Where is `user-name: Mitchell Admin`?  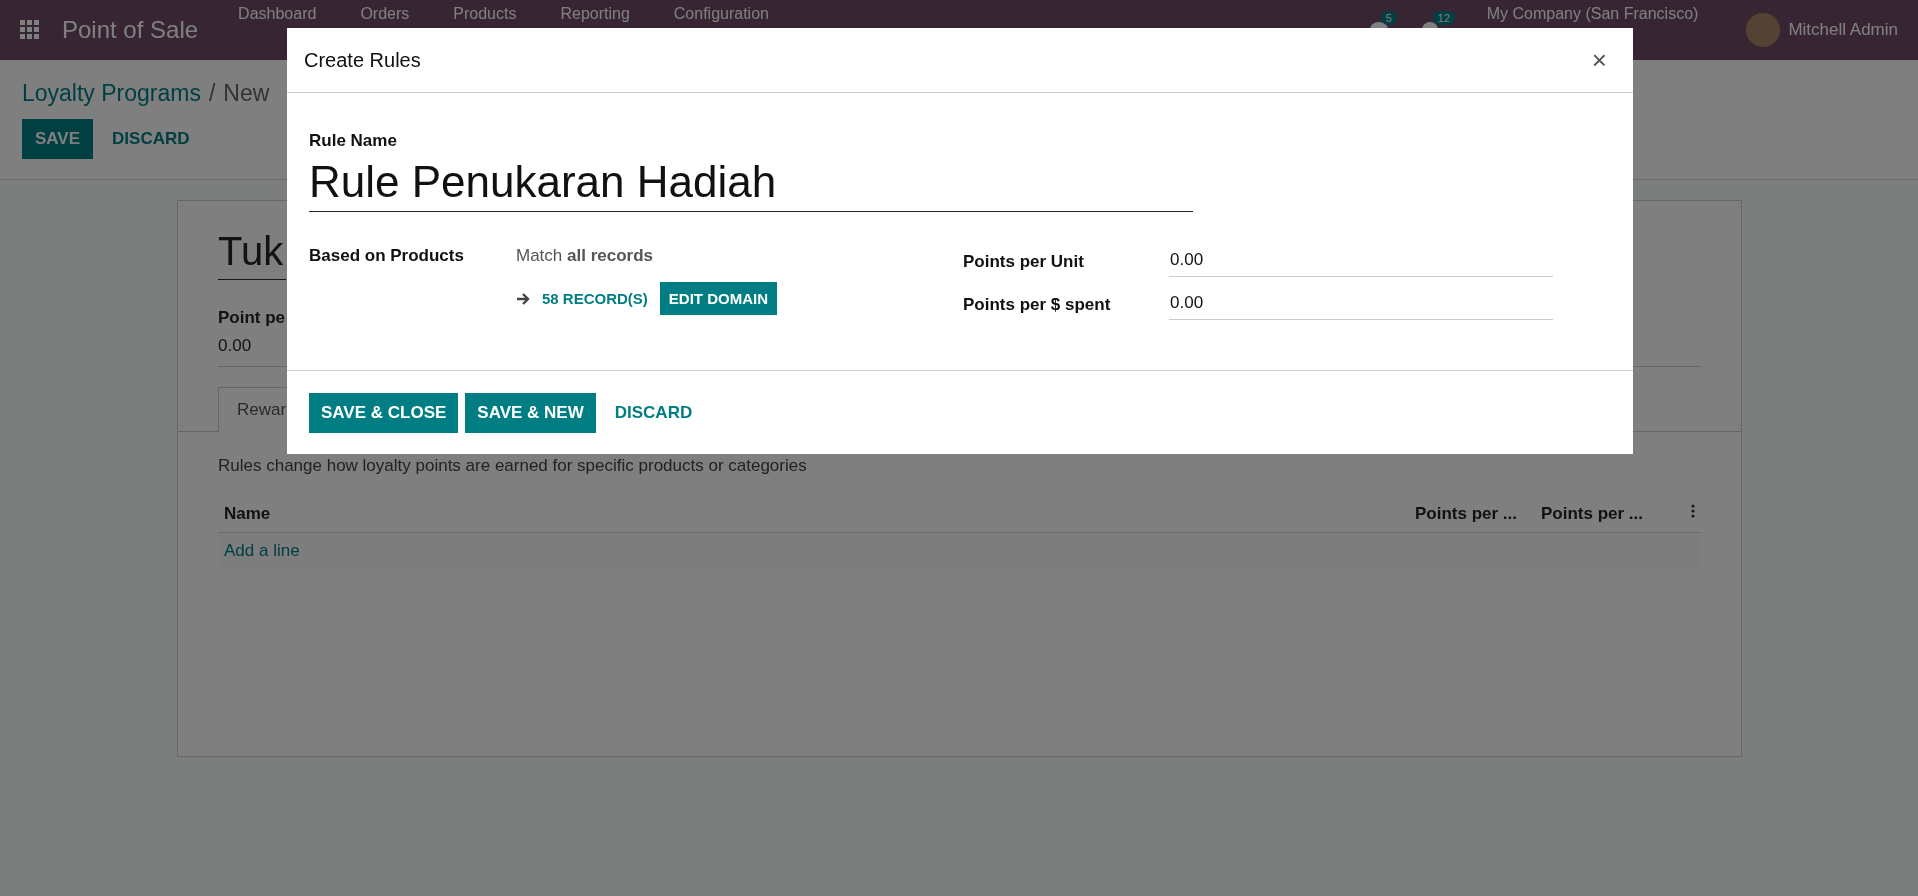
user-name: Mitchell Admin is located at coordinates (1843, 30).